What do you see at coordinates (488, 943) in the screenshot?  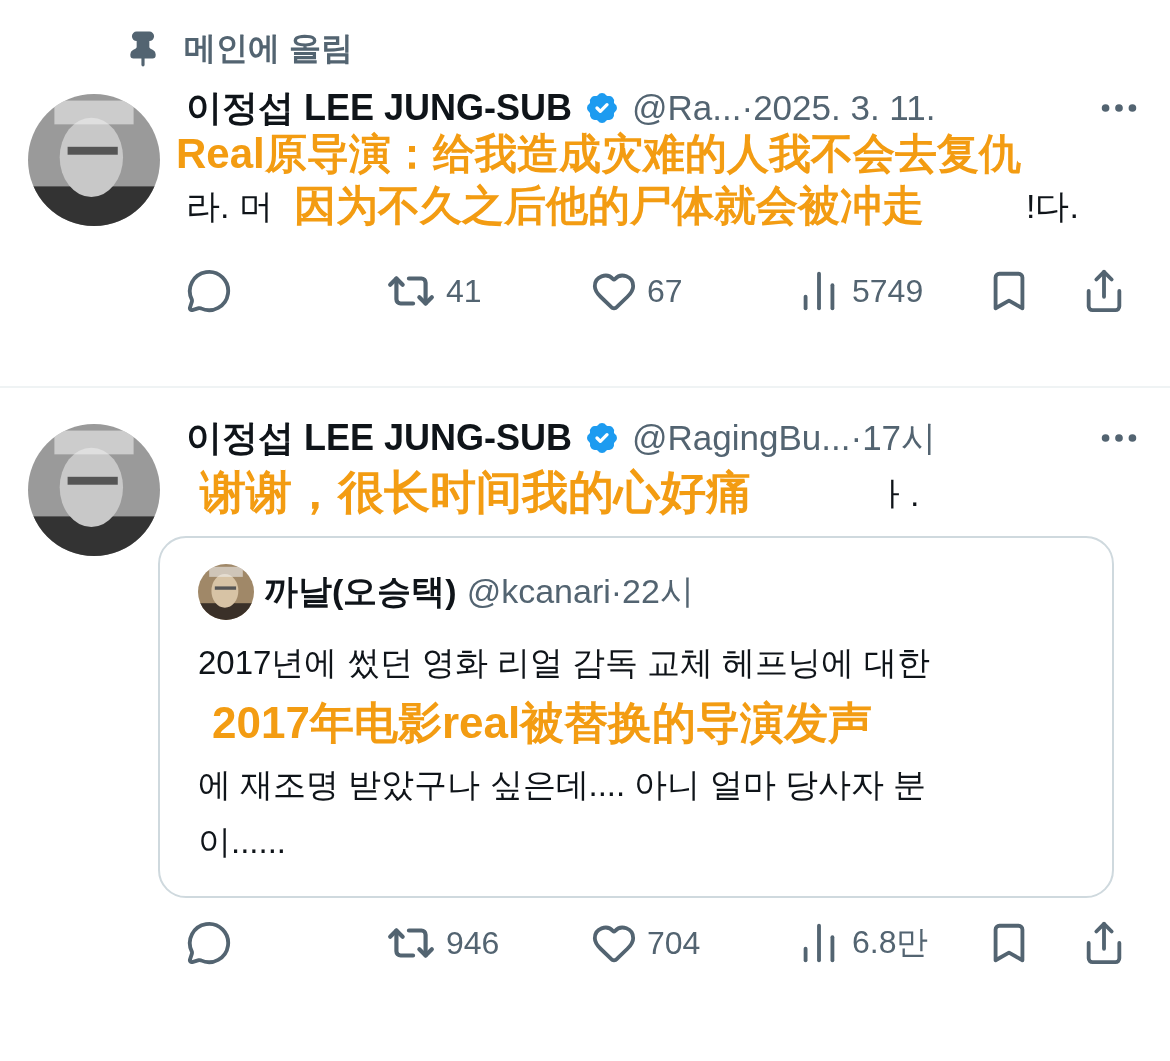 I see `repost-button: 946` at bounding box center [488, 943].